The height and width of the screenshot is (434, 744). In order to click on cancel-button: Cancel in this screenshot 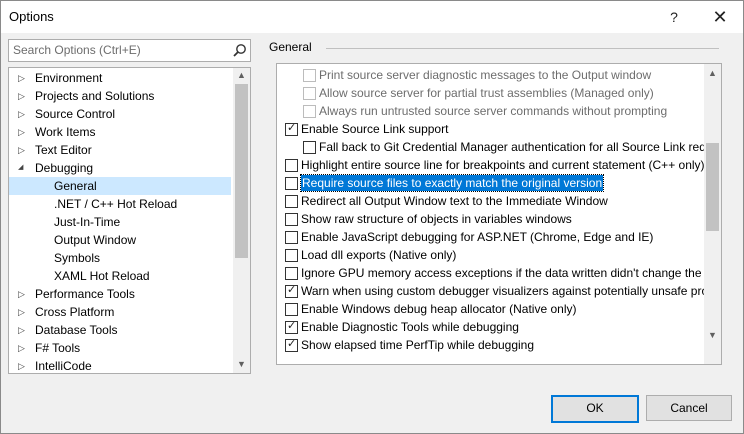, I will do `click(689, 408)`.